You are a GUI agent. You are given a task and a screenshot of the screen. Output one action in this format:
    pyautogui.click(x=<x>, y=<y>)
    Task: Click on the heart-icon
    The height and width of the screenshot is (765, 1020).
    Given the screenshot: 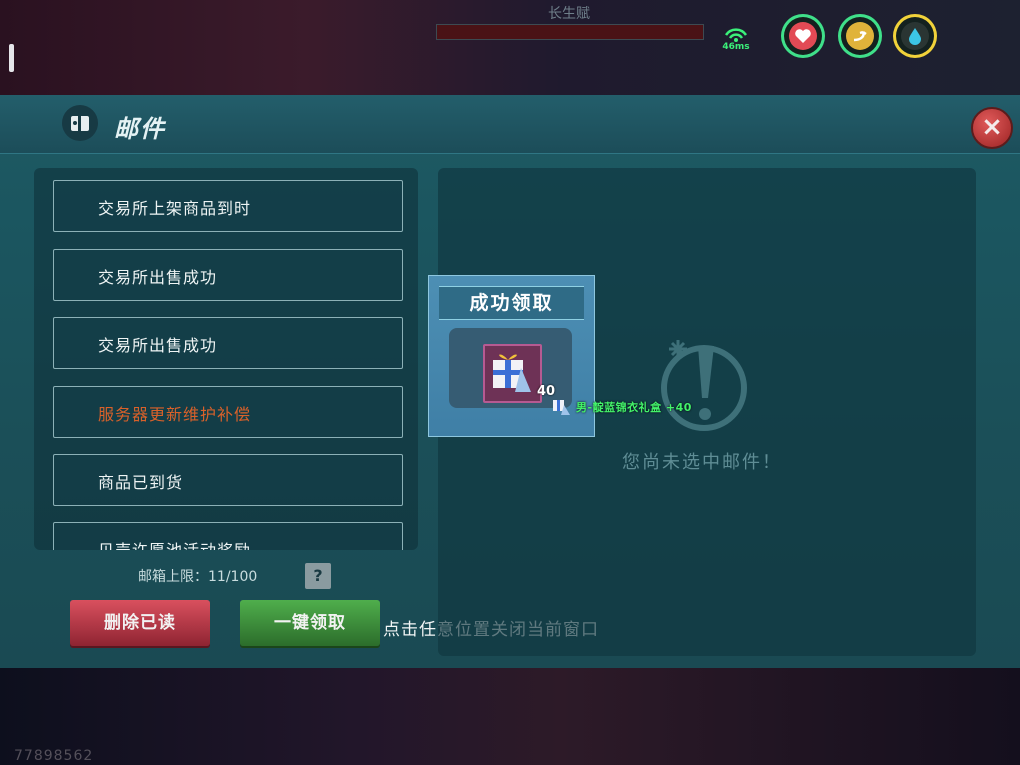 What is the action you would take?
    pyautogui.click(x=803, y=36)
    